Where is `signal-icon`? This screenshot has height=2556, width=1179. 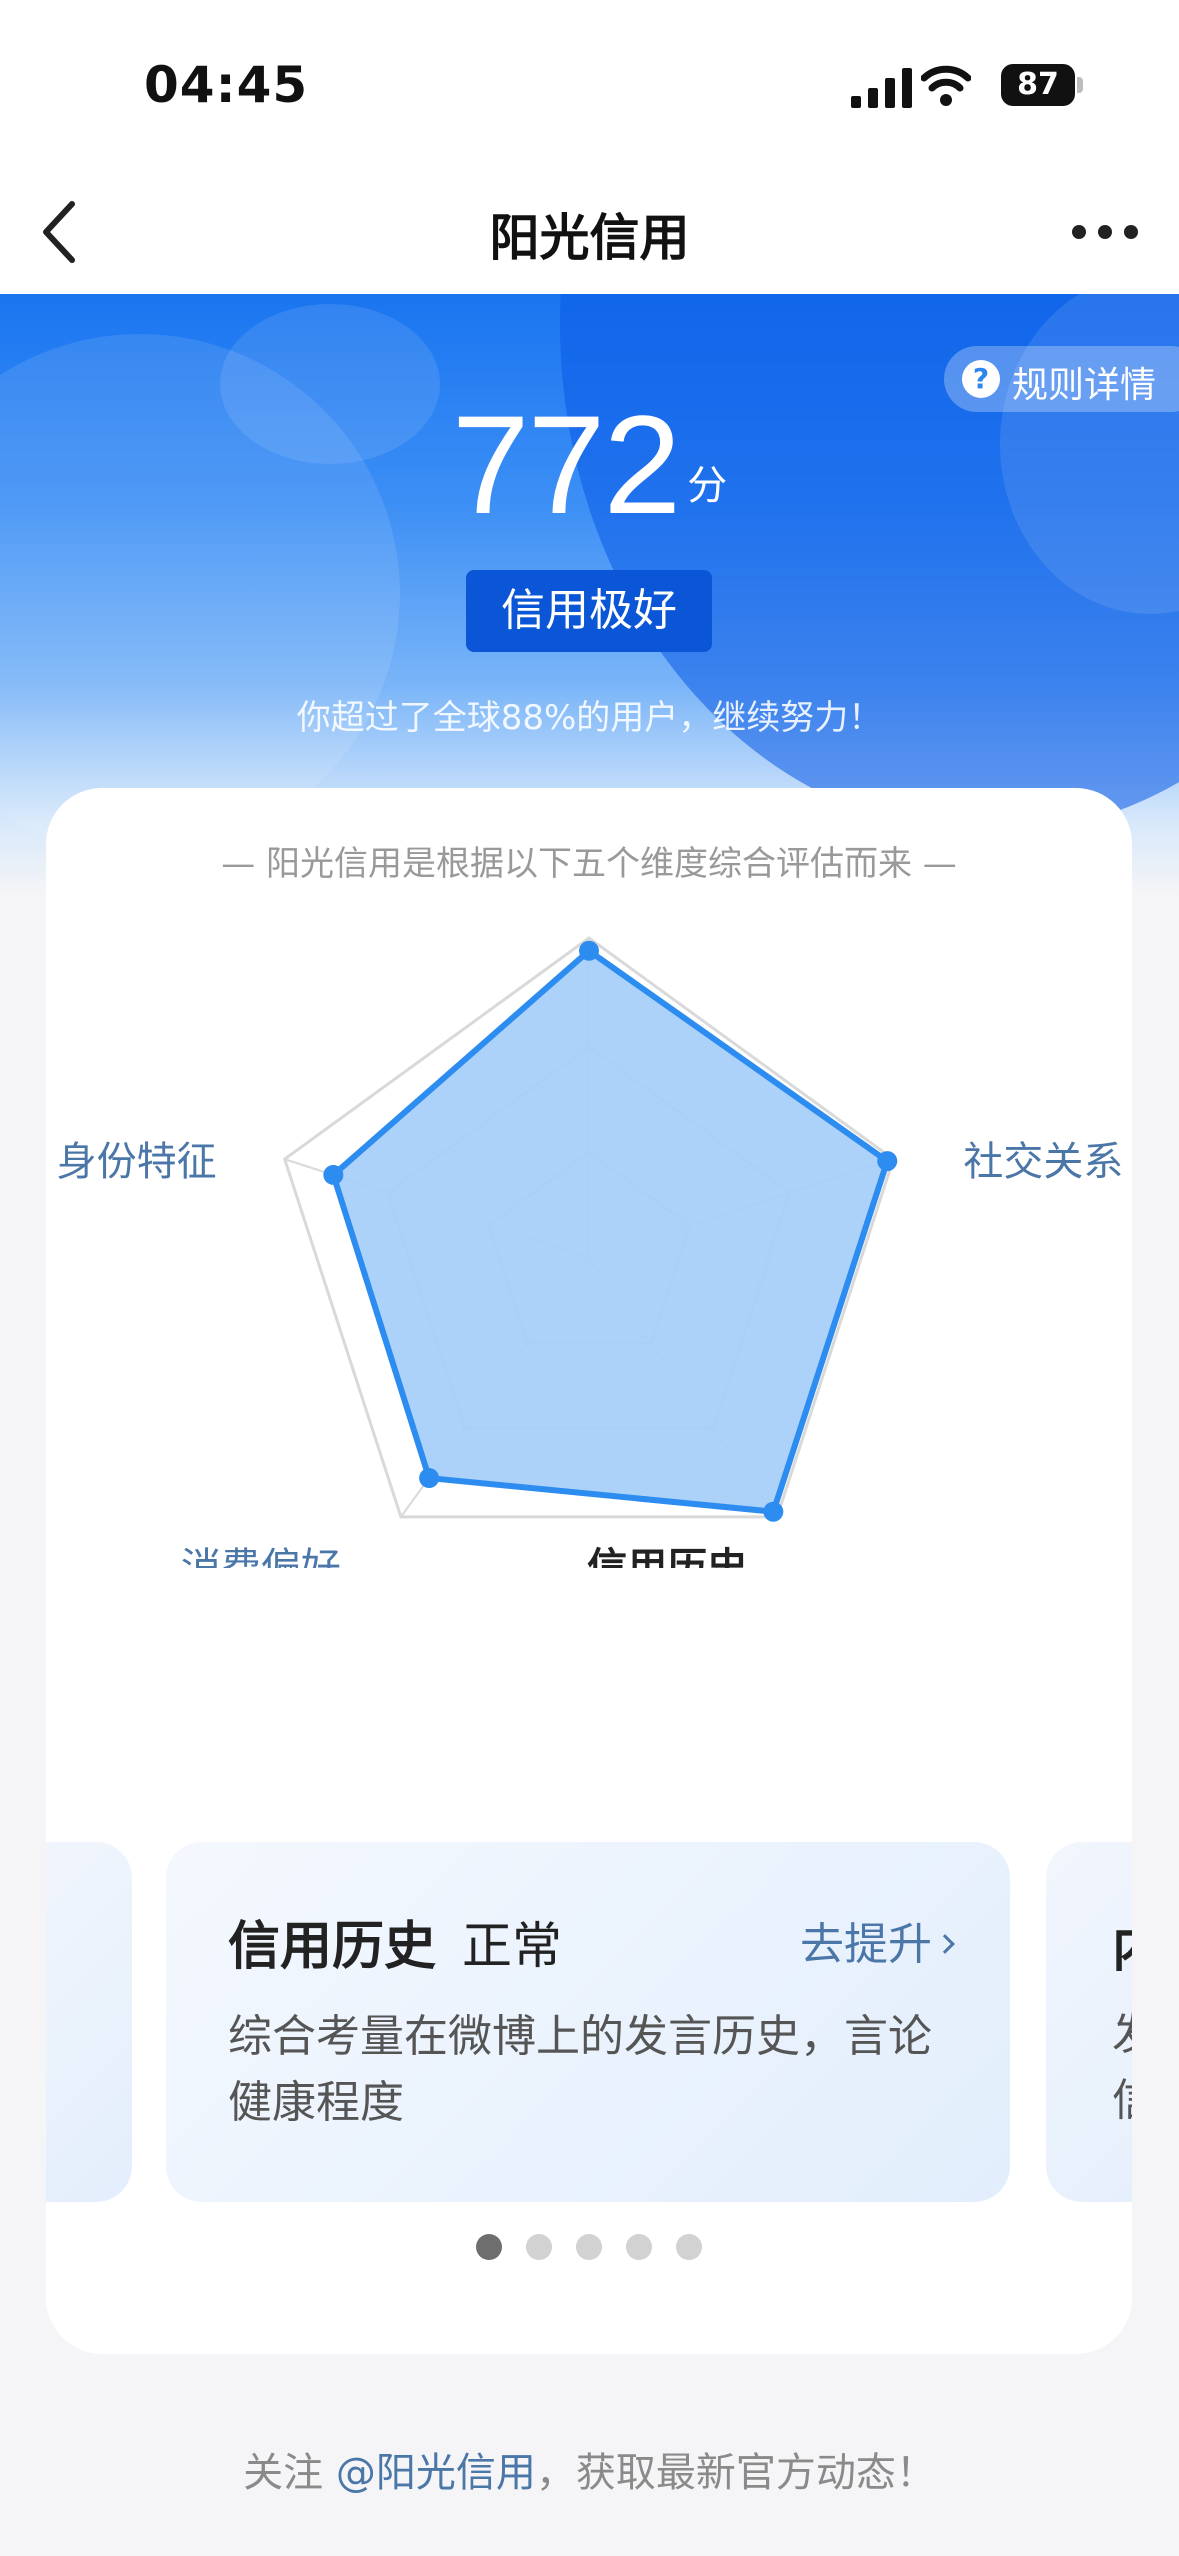 signal-icon is located at coordinates (881, 88).